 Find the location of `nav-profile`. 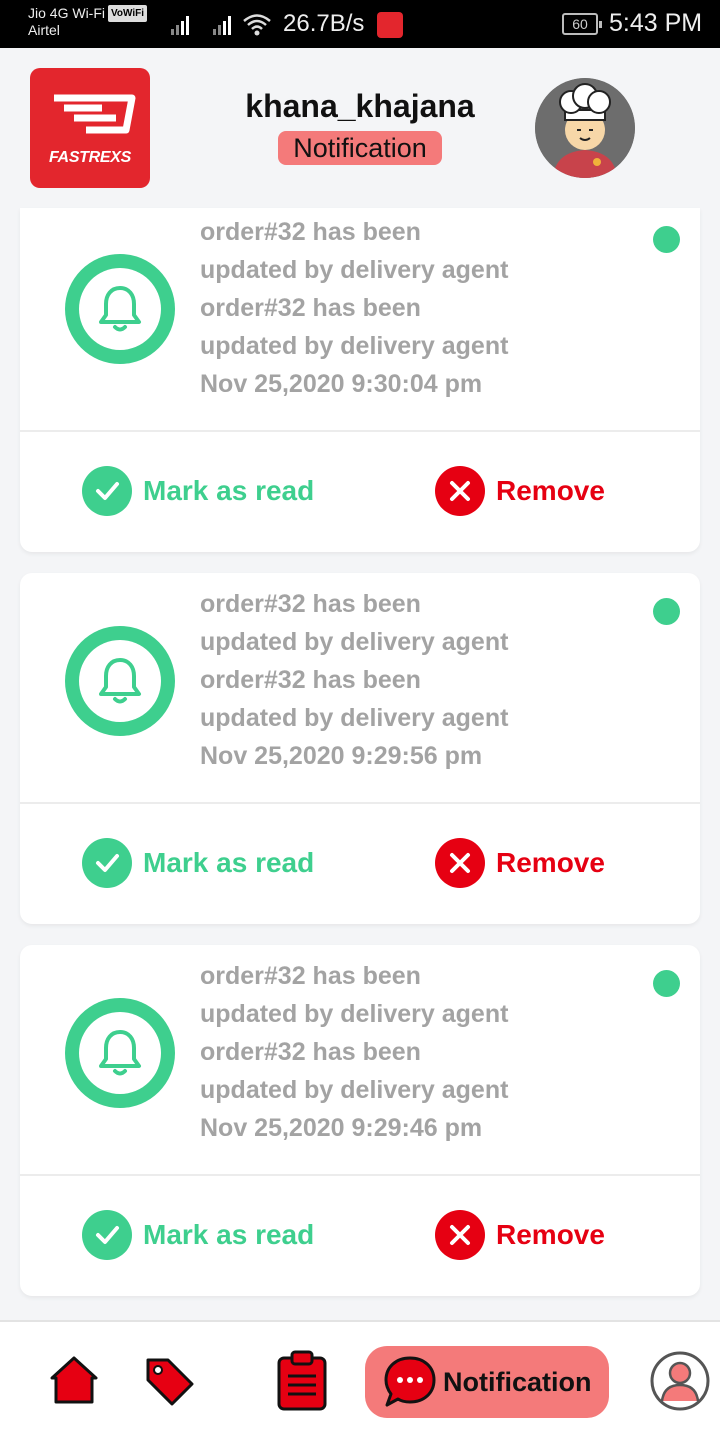

nav-profile is located at coordinates (680, 1381).